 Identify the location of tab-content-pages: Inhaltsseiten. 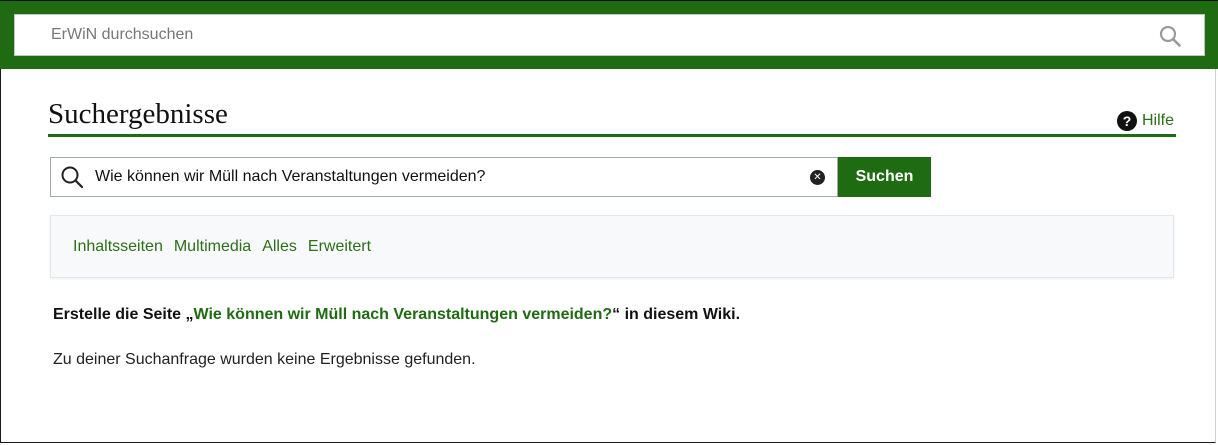
(118, 247).